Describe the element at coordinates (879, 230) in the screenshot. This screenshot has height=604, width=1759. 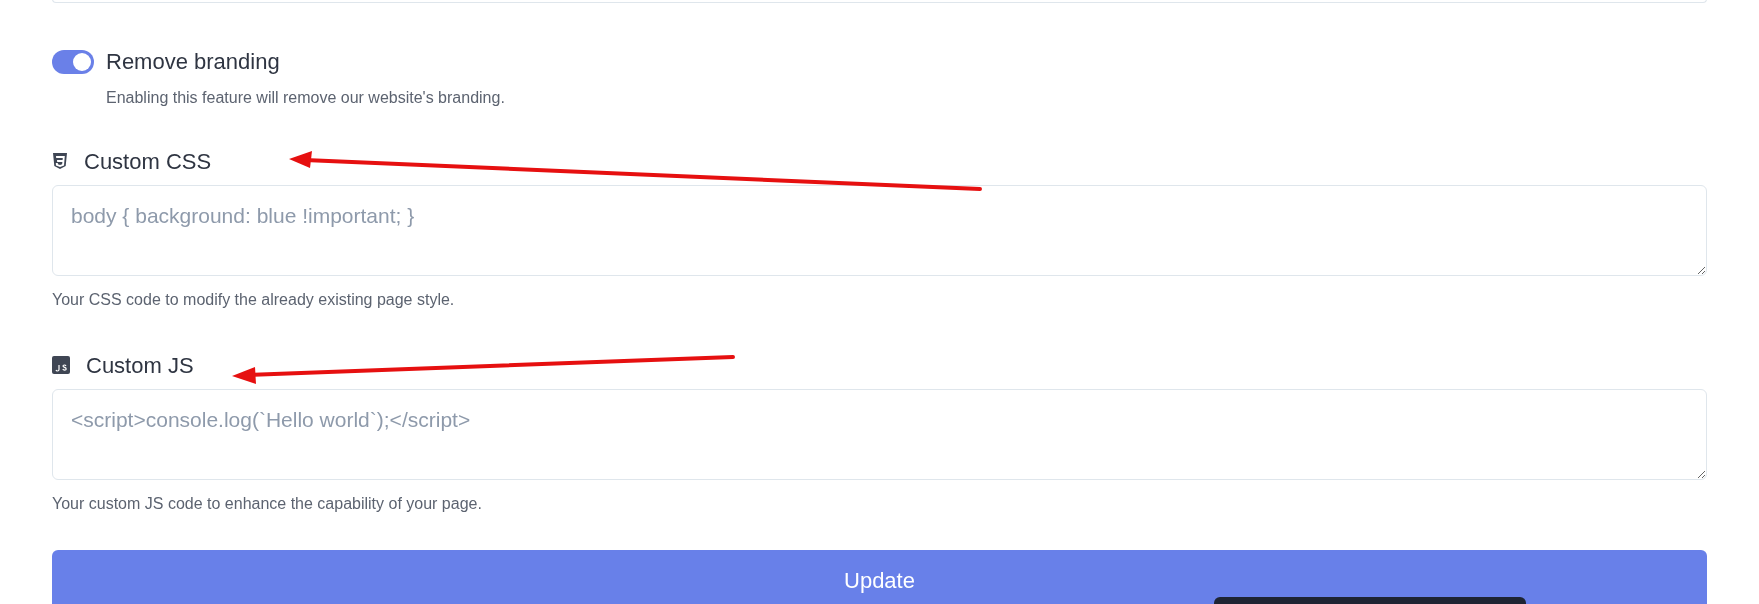
I see `code-input: body { background: blue !important; }` at that location.